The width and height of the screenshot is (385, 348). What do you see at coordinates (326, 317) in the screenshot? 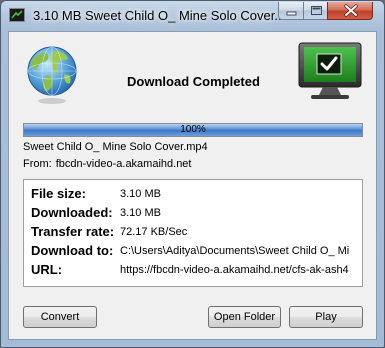
I see `play-button: Play` at bounding box center [326, 317].